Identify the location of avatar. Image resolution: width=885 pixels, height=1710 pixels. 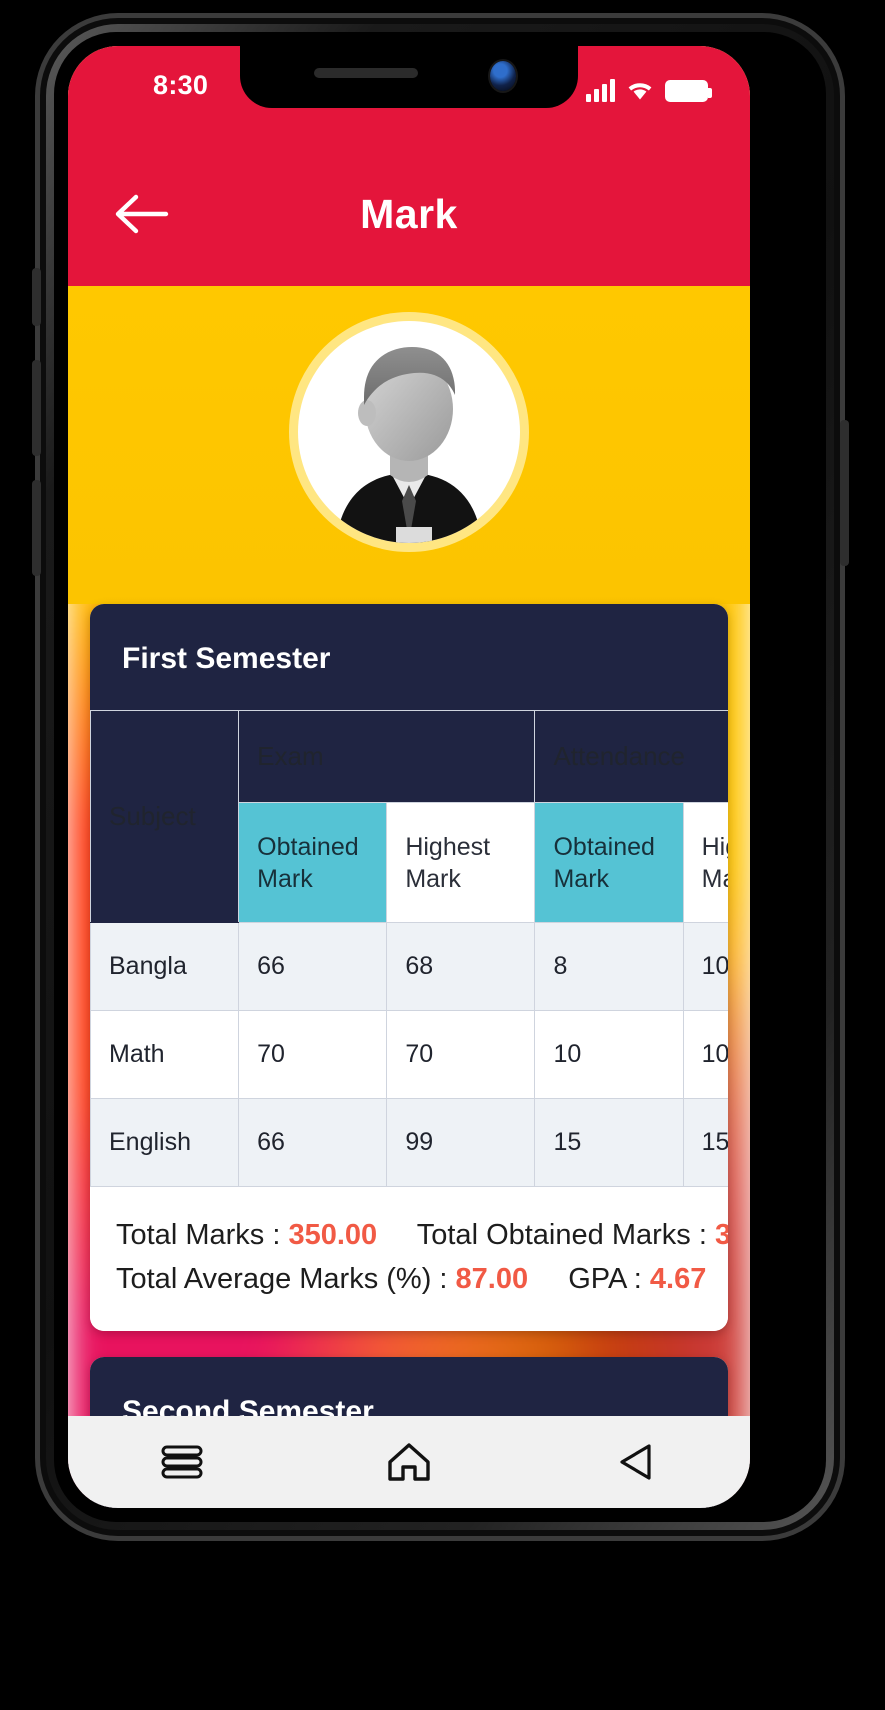
(409, 432).